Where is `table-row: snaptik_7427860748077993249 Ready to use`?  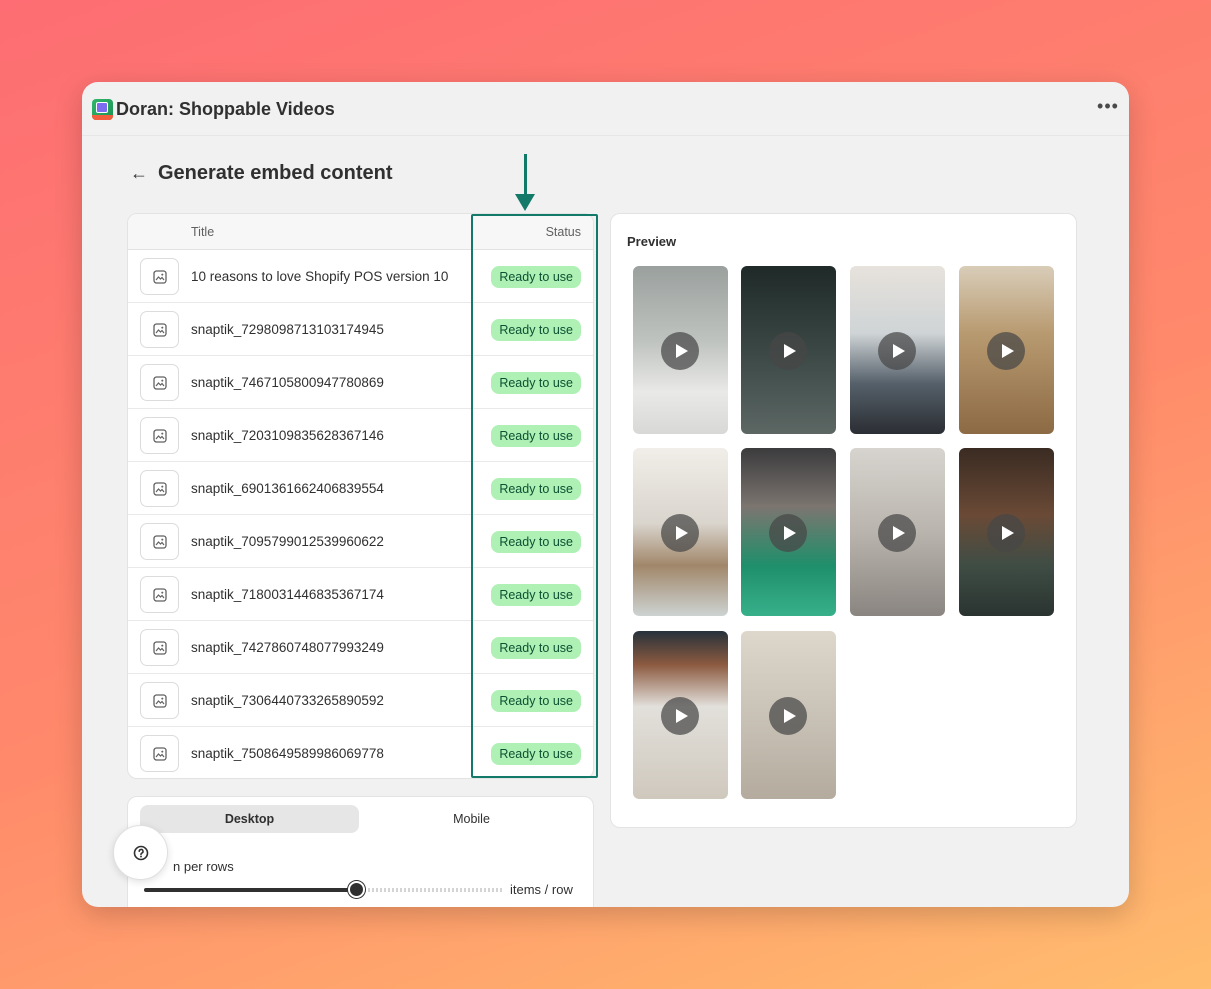 table-row: snaptik_7427860748077993249 Ready to use is located at coordinates (360, 647).